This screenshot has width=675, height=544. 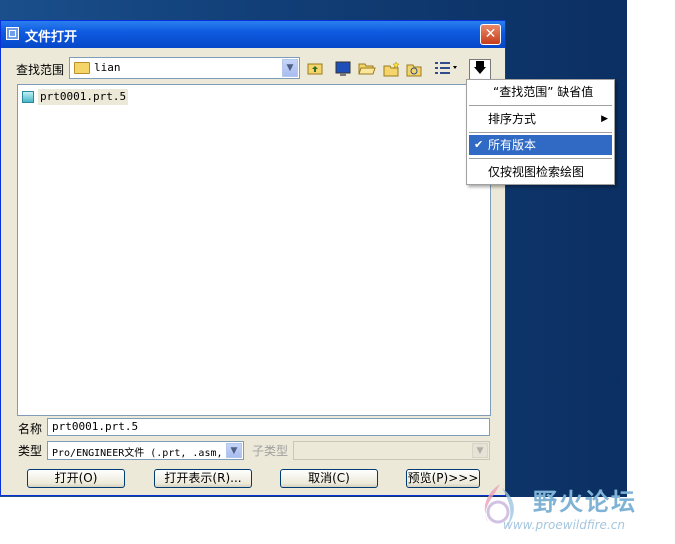 What do you see at coordinates (76, 478) in the screenshot?
I see `open-button: 打开(O)` at bounding box center [76, 478].